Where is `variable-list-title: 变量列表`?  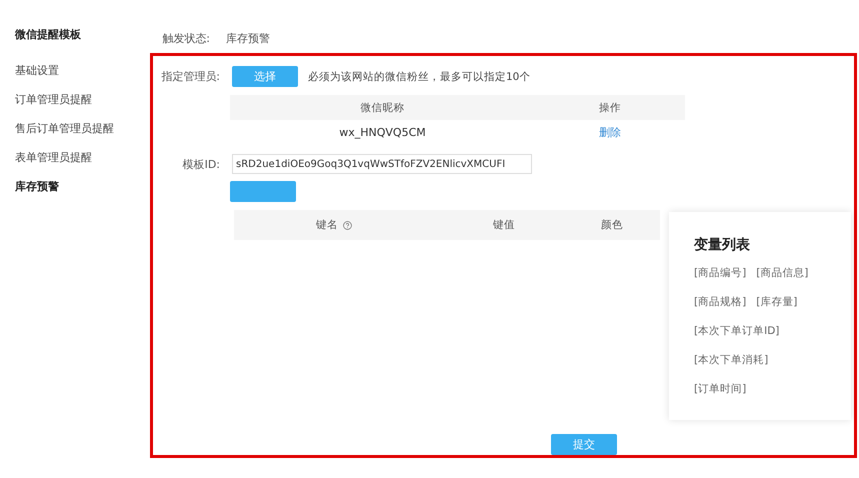 variable-list-title: 变量列表 is located at coordinates (722, 245).